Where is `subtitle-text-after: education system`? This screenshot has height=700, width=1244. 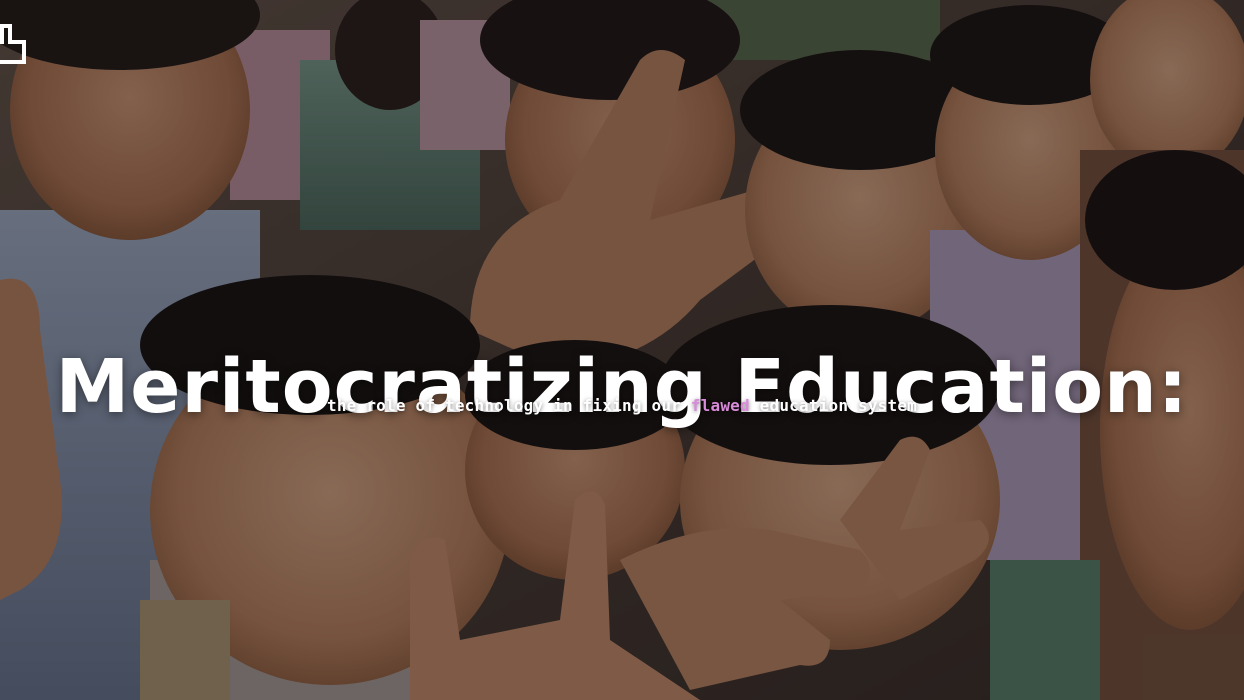 subtitle-text-after: education system is located at coordinates (833, 405).